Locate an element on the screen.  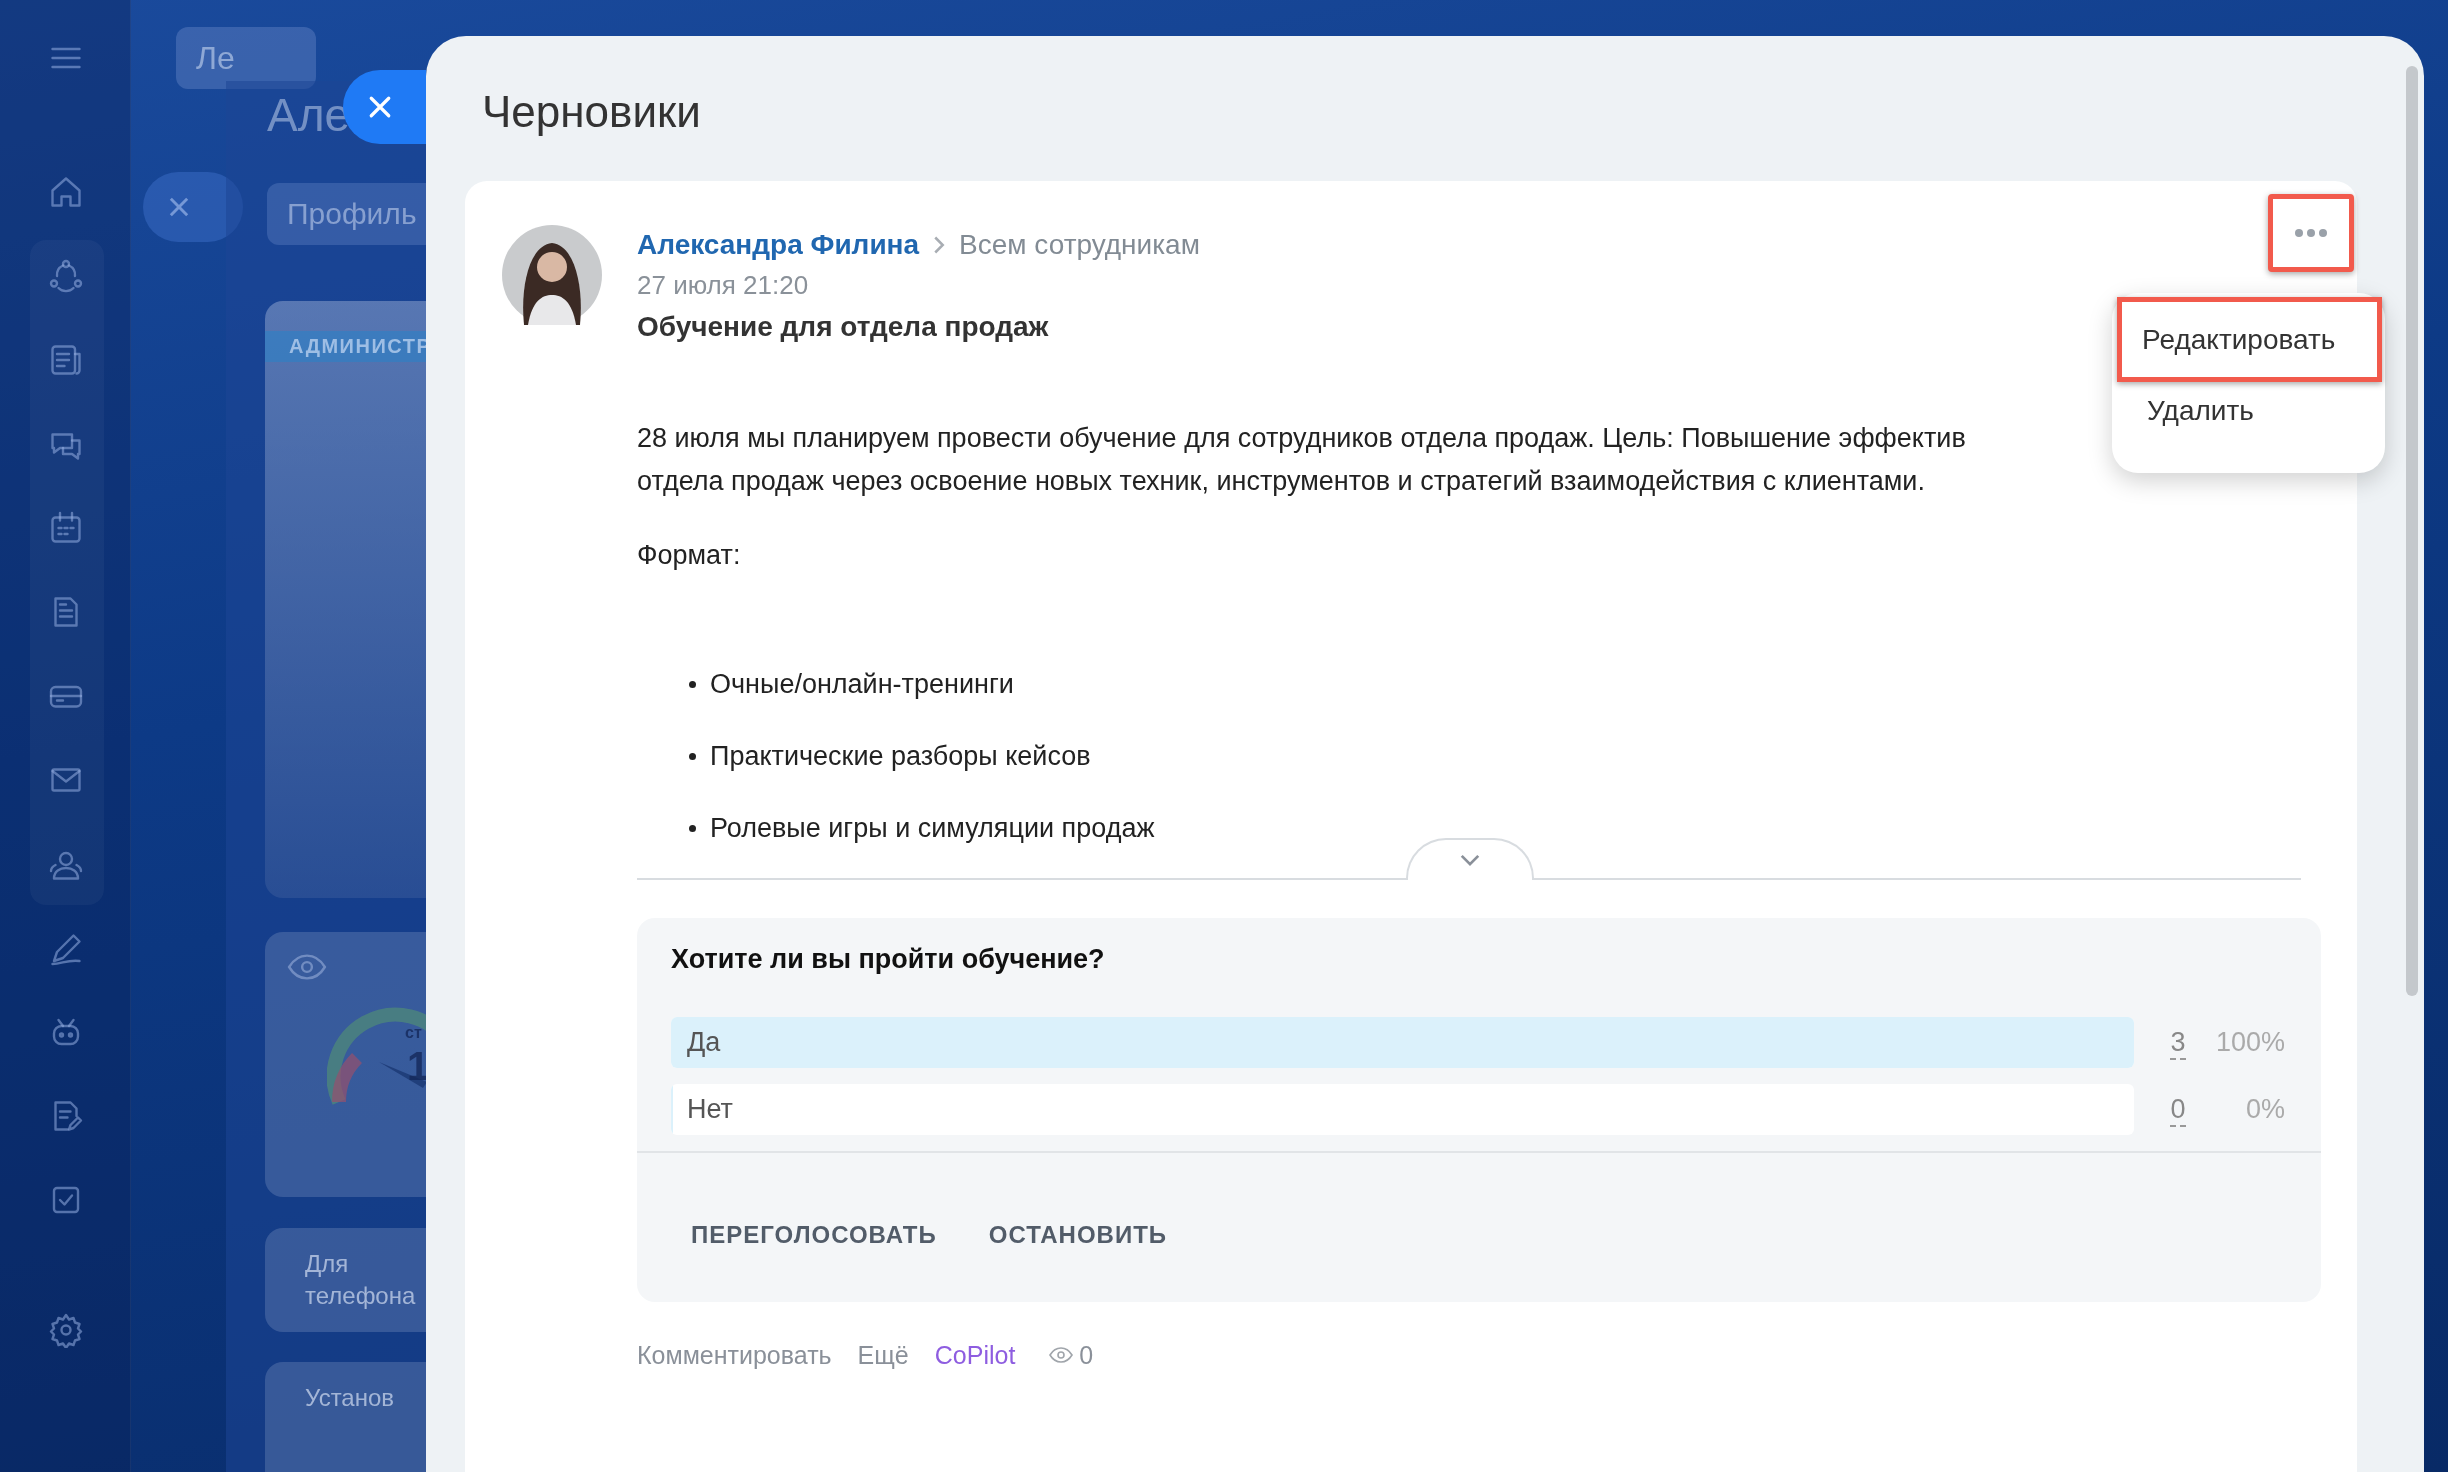
author-link: Александра Филина is located at coordinates (778, 245).